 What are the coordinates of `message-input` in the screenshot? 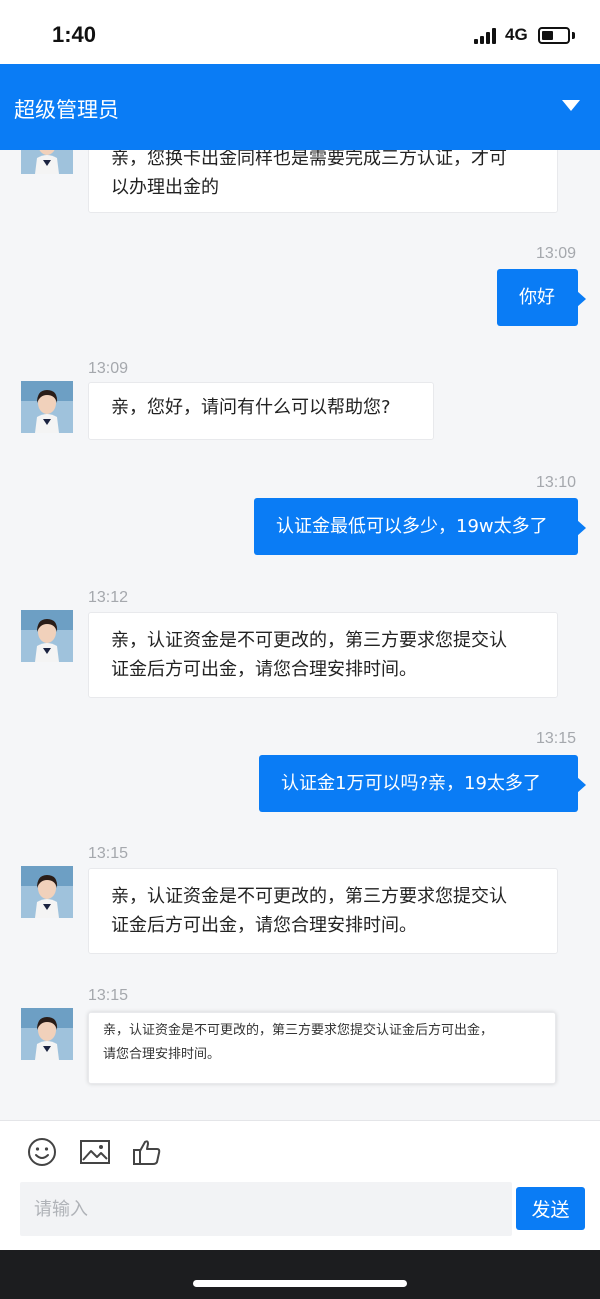 It's located at (266, 1209).